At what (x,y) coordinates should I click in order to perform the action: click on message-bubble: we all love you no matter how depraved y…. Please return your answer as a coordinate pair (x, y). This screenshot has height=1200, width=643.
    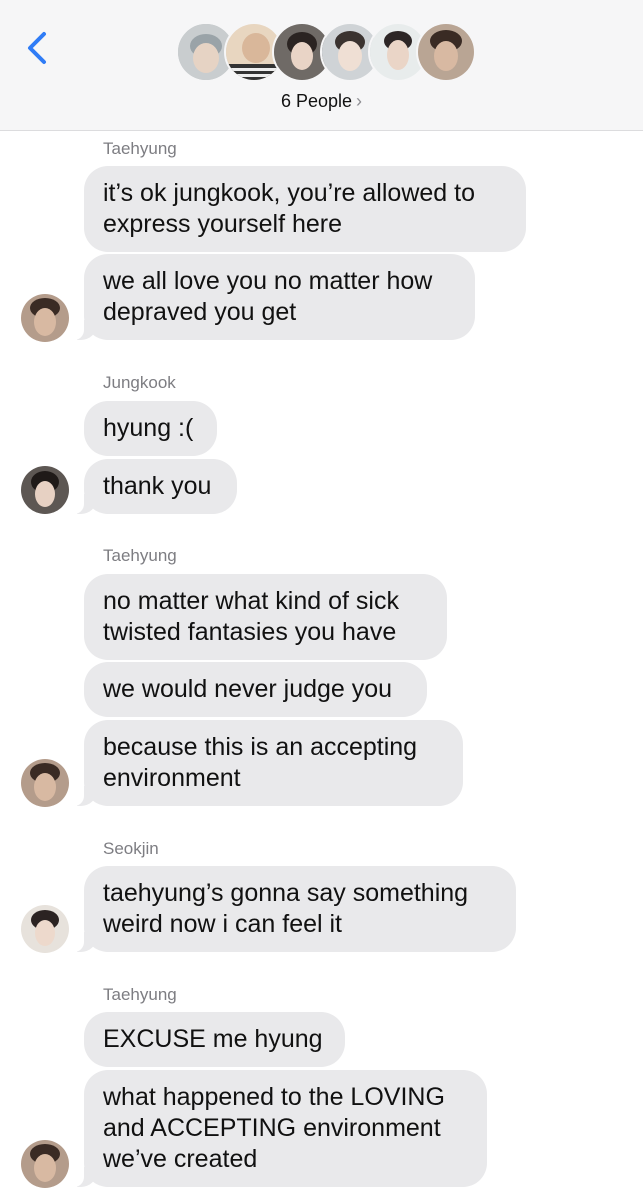
    Looking at the image, I should click on (274, 297).